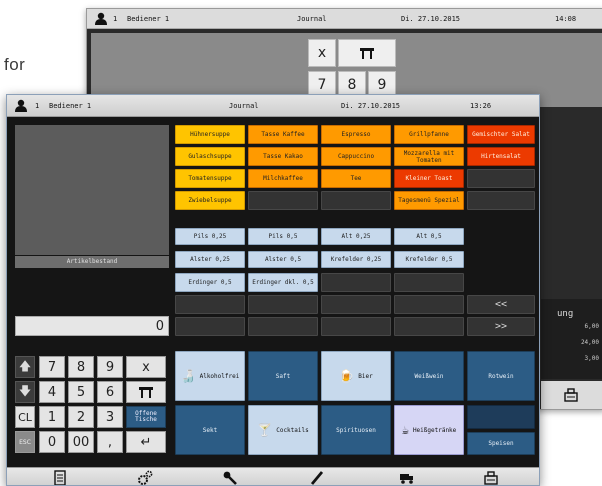 Image resolution: width=602 pixels, height=486 pixels. Describe the element at coordinates (244, 106) in the screenshot. I see `window-title: Journal` at that location.